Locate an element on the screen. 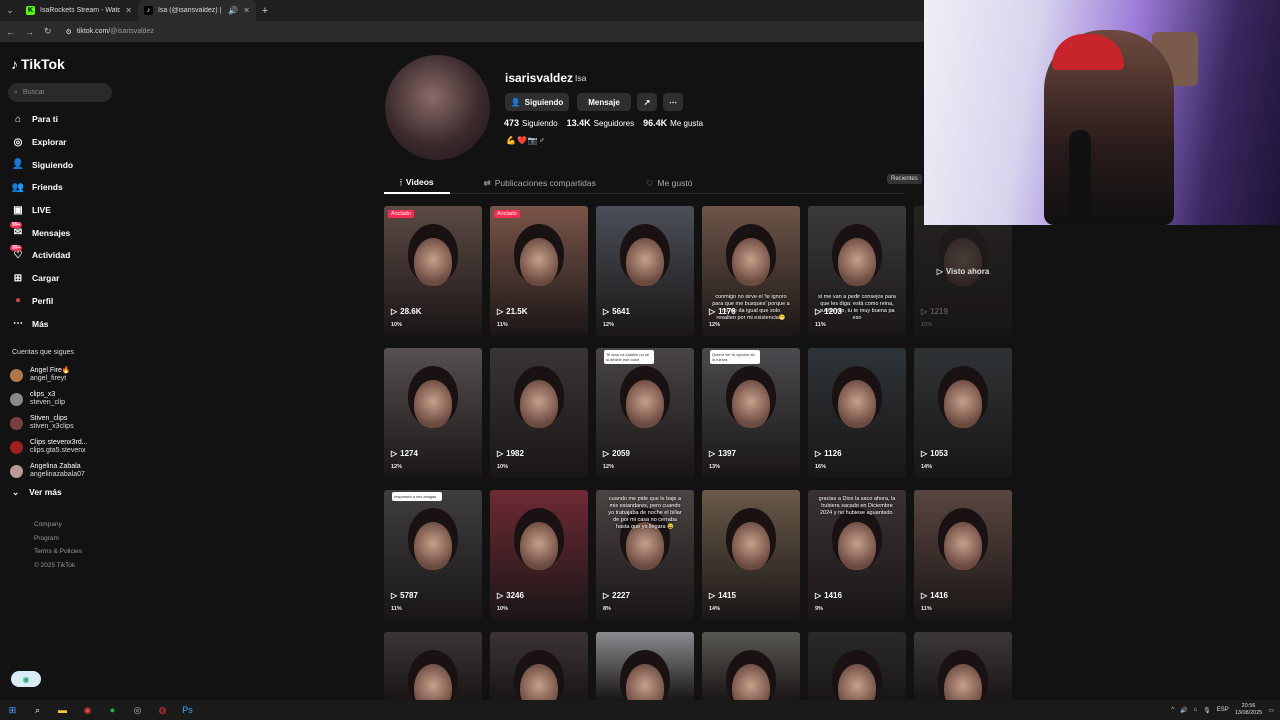  reload-icon: ↻ is located at coordinates (48, 31).